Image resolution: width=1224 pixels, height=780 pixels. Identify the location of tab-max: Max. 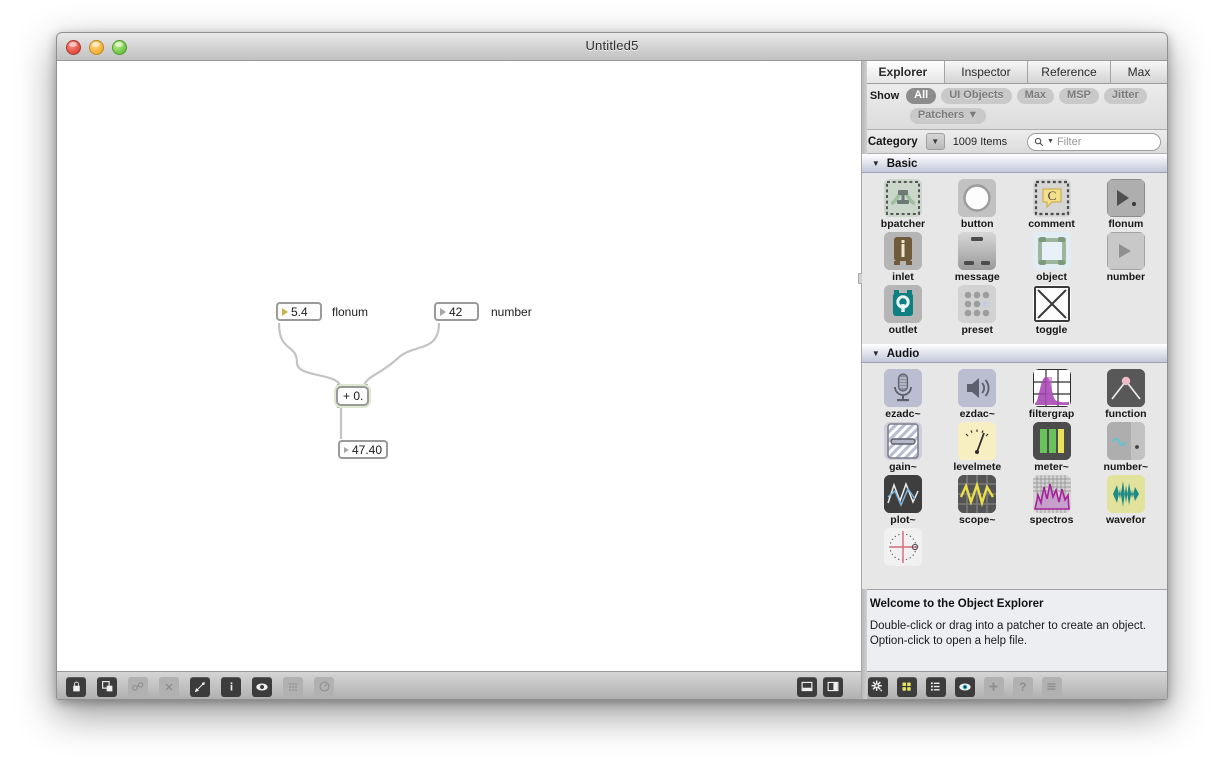
(1139, 72).